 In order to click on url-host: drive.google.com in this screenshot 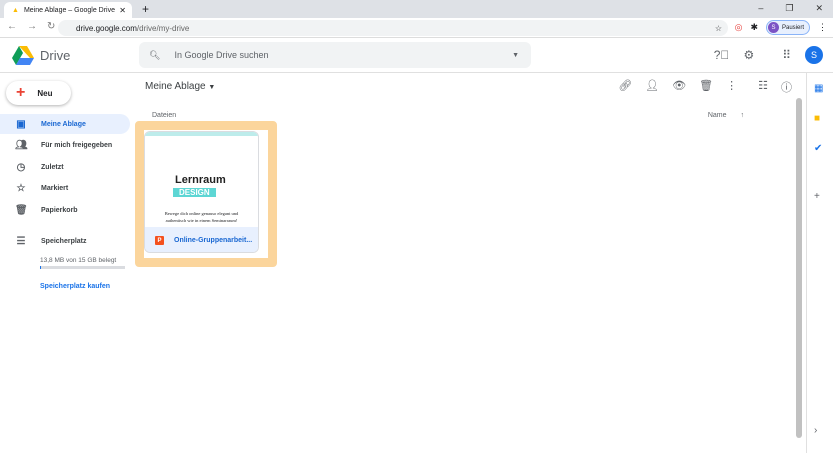, I will do `click(106, 28)`.